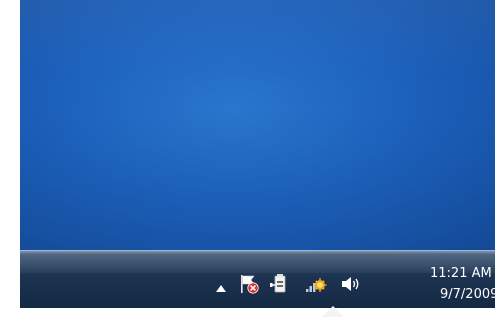 This screenshot has height=317, width=495. Describe the element at coordinates (461, 273) in the screenshot. I see `clock-time: 11:21 AM` at that location.